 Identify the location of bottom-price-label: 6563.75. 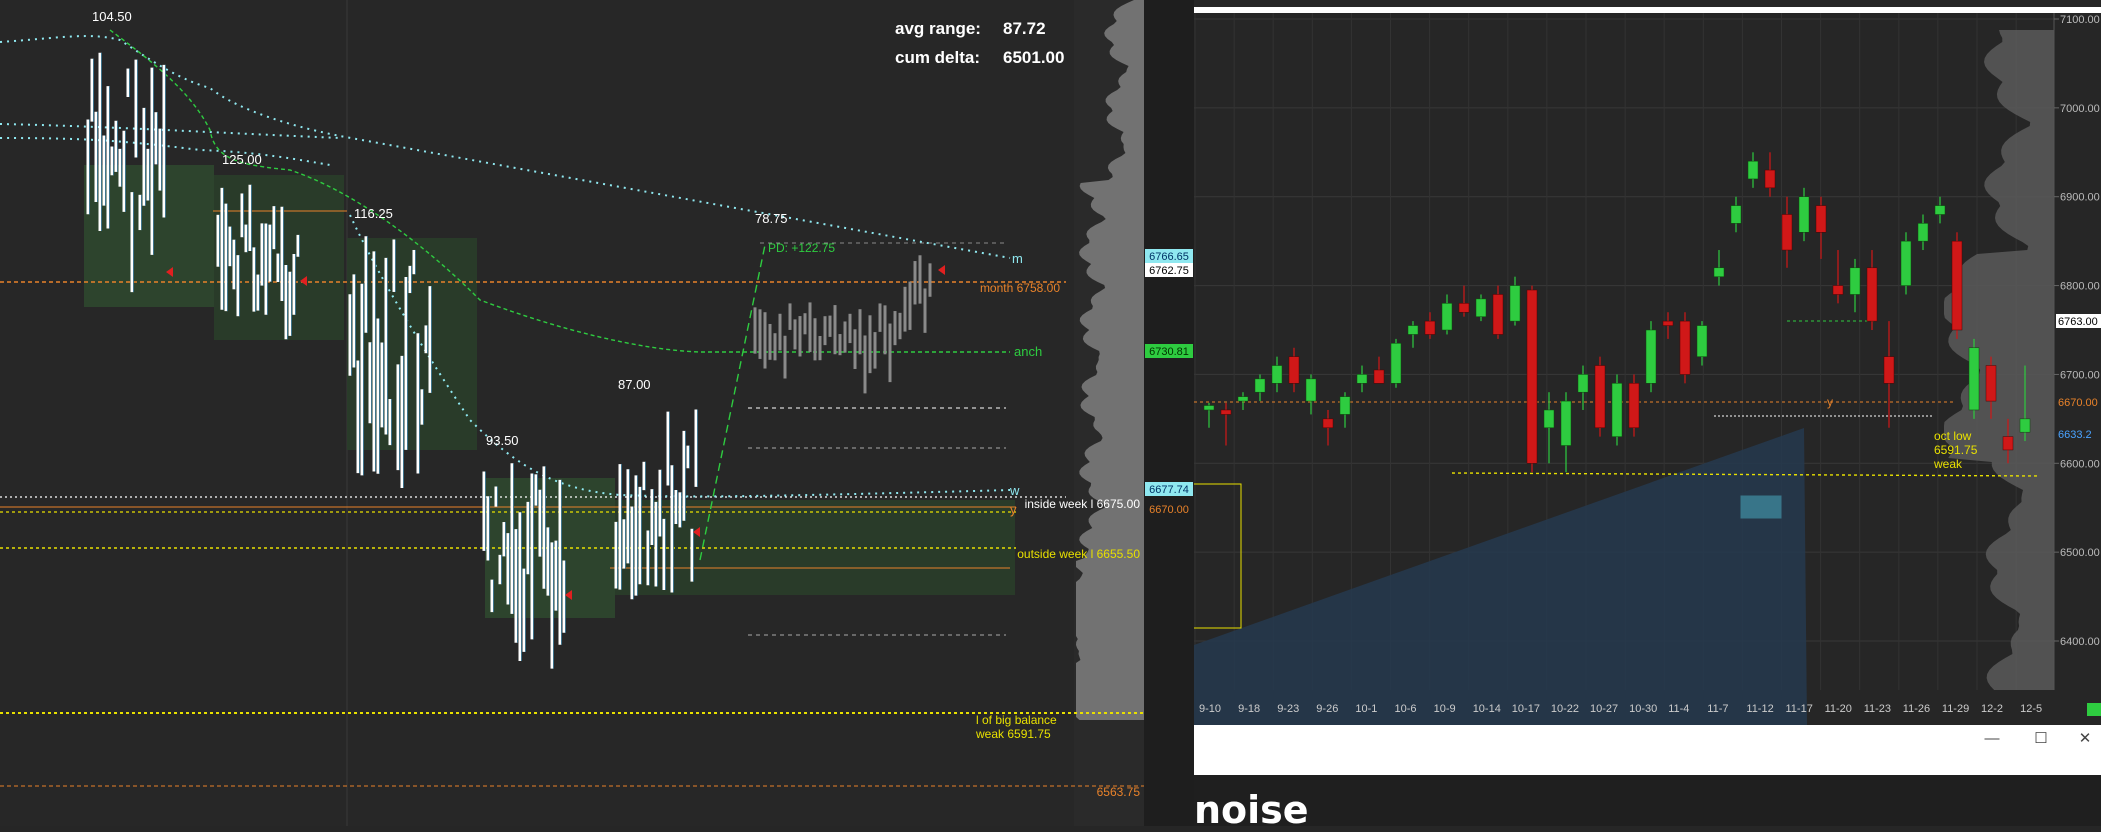
(1119, 792).